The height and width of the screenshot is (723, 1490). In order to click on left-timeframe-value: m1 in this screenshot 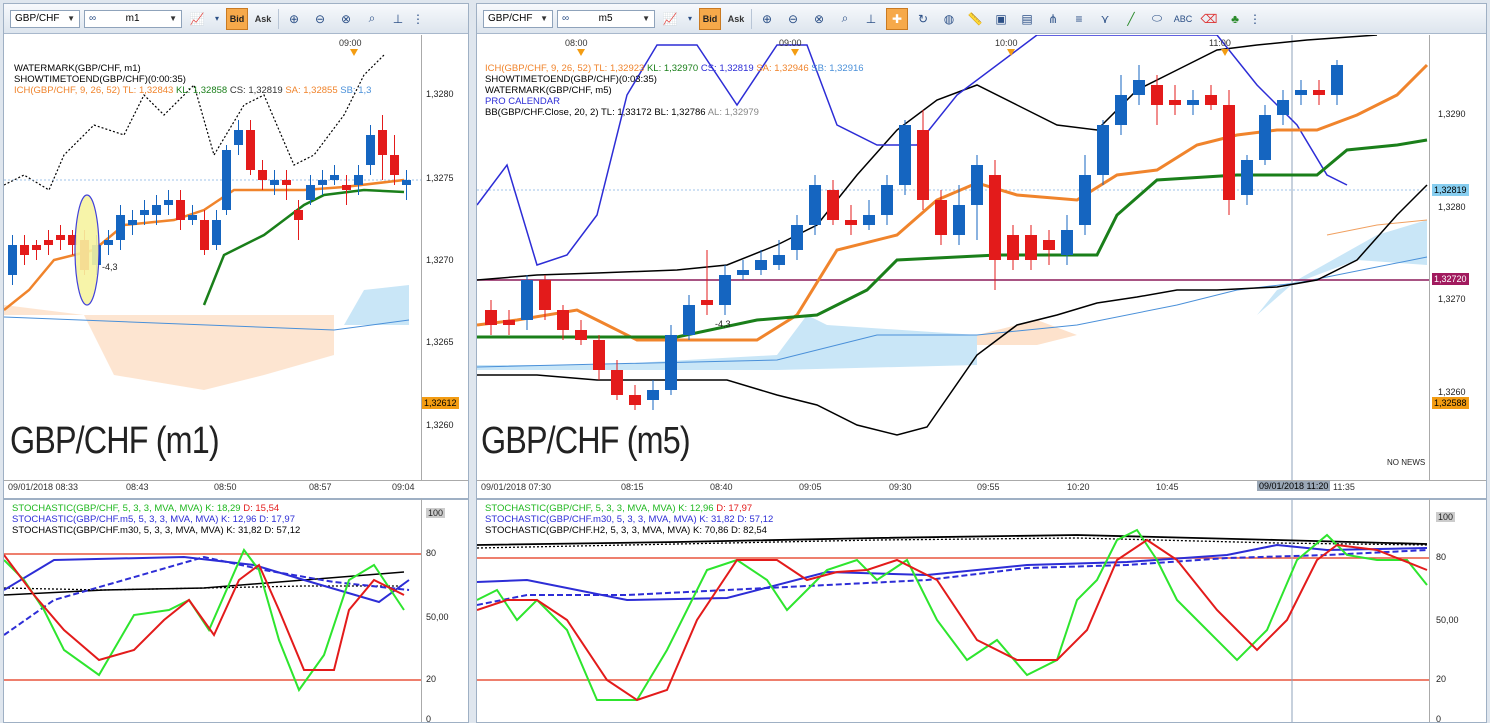, I will do `click(132, 18)`.